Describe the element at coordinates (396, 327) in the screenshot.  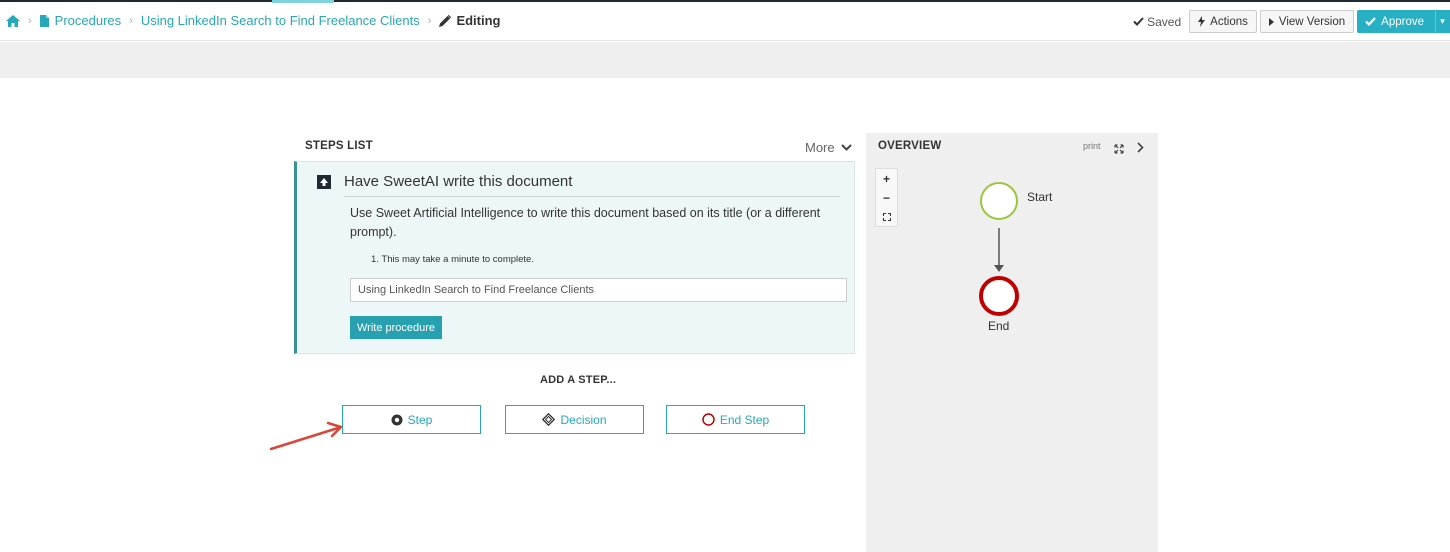
I see `write-procedure-button: Write procedure` at that location.